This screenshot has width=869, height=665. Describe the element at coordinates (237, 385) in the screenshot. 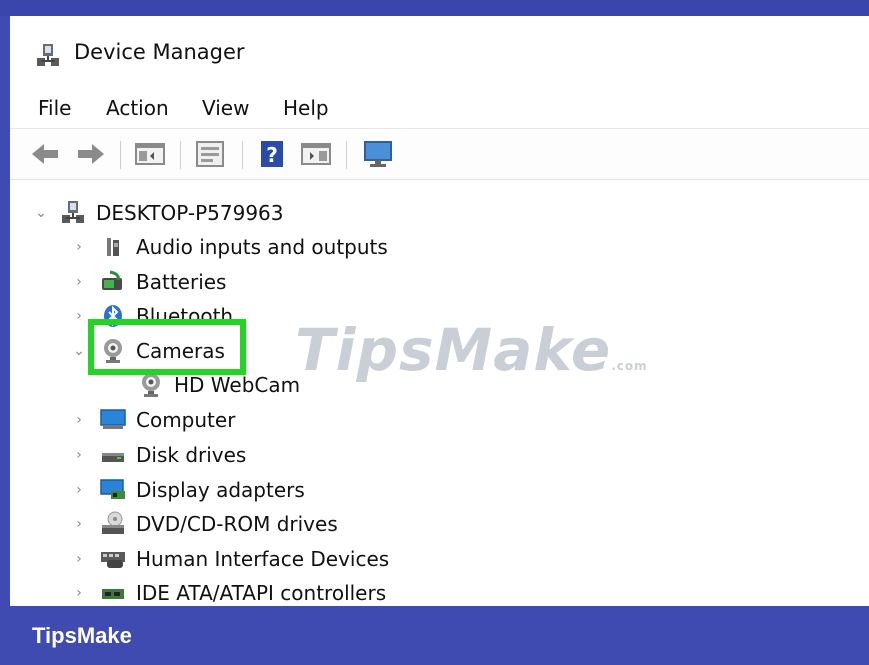

I see `tree-item-label: HD WebCam` at that location.